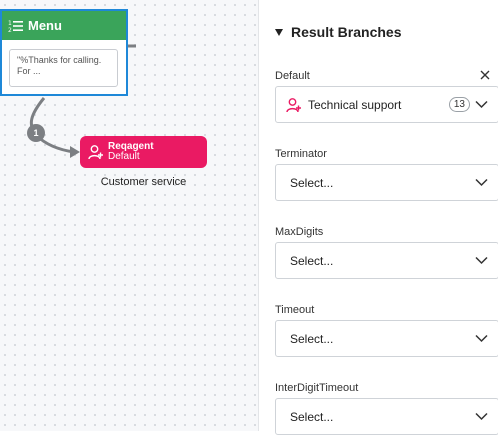 Image resolution: width=498 pixels, height=435 pixels. Describe the element at coordinates (485, 75) in the screenshot. I see `close-icon` at that location.